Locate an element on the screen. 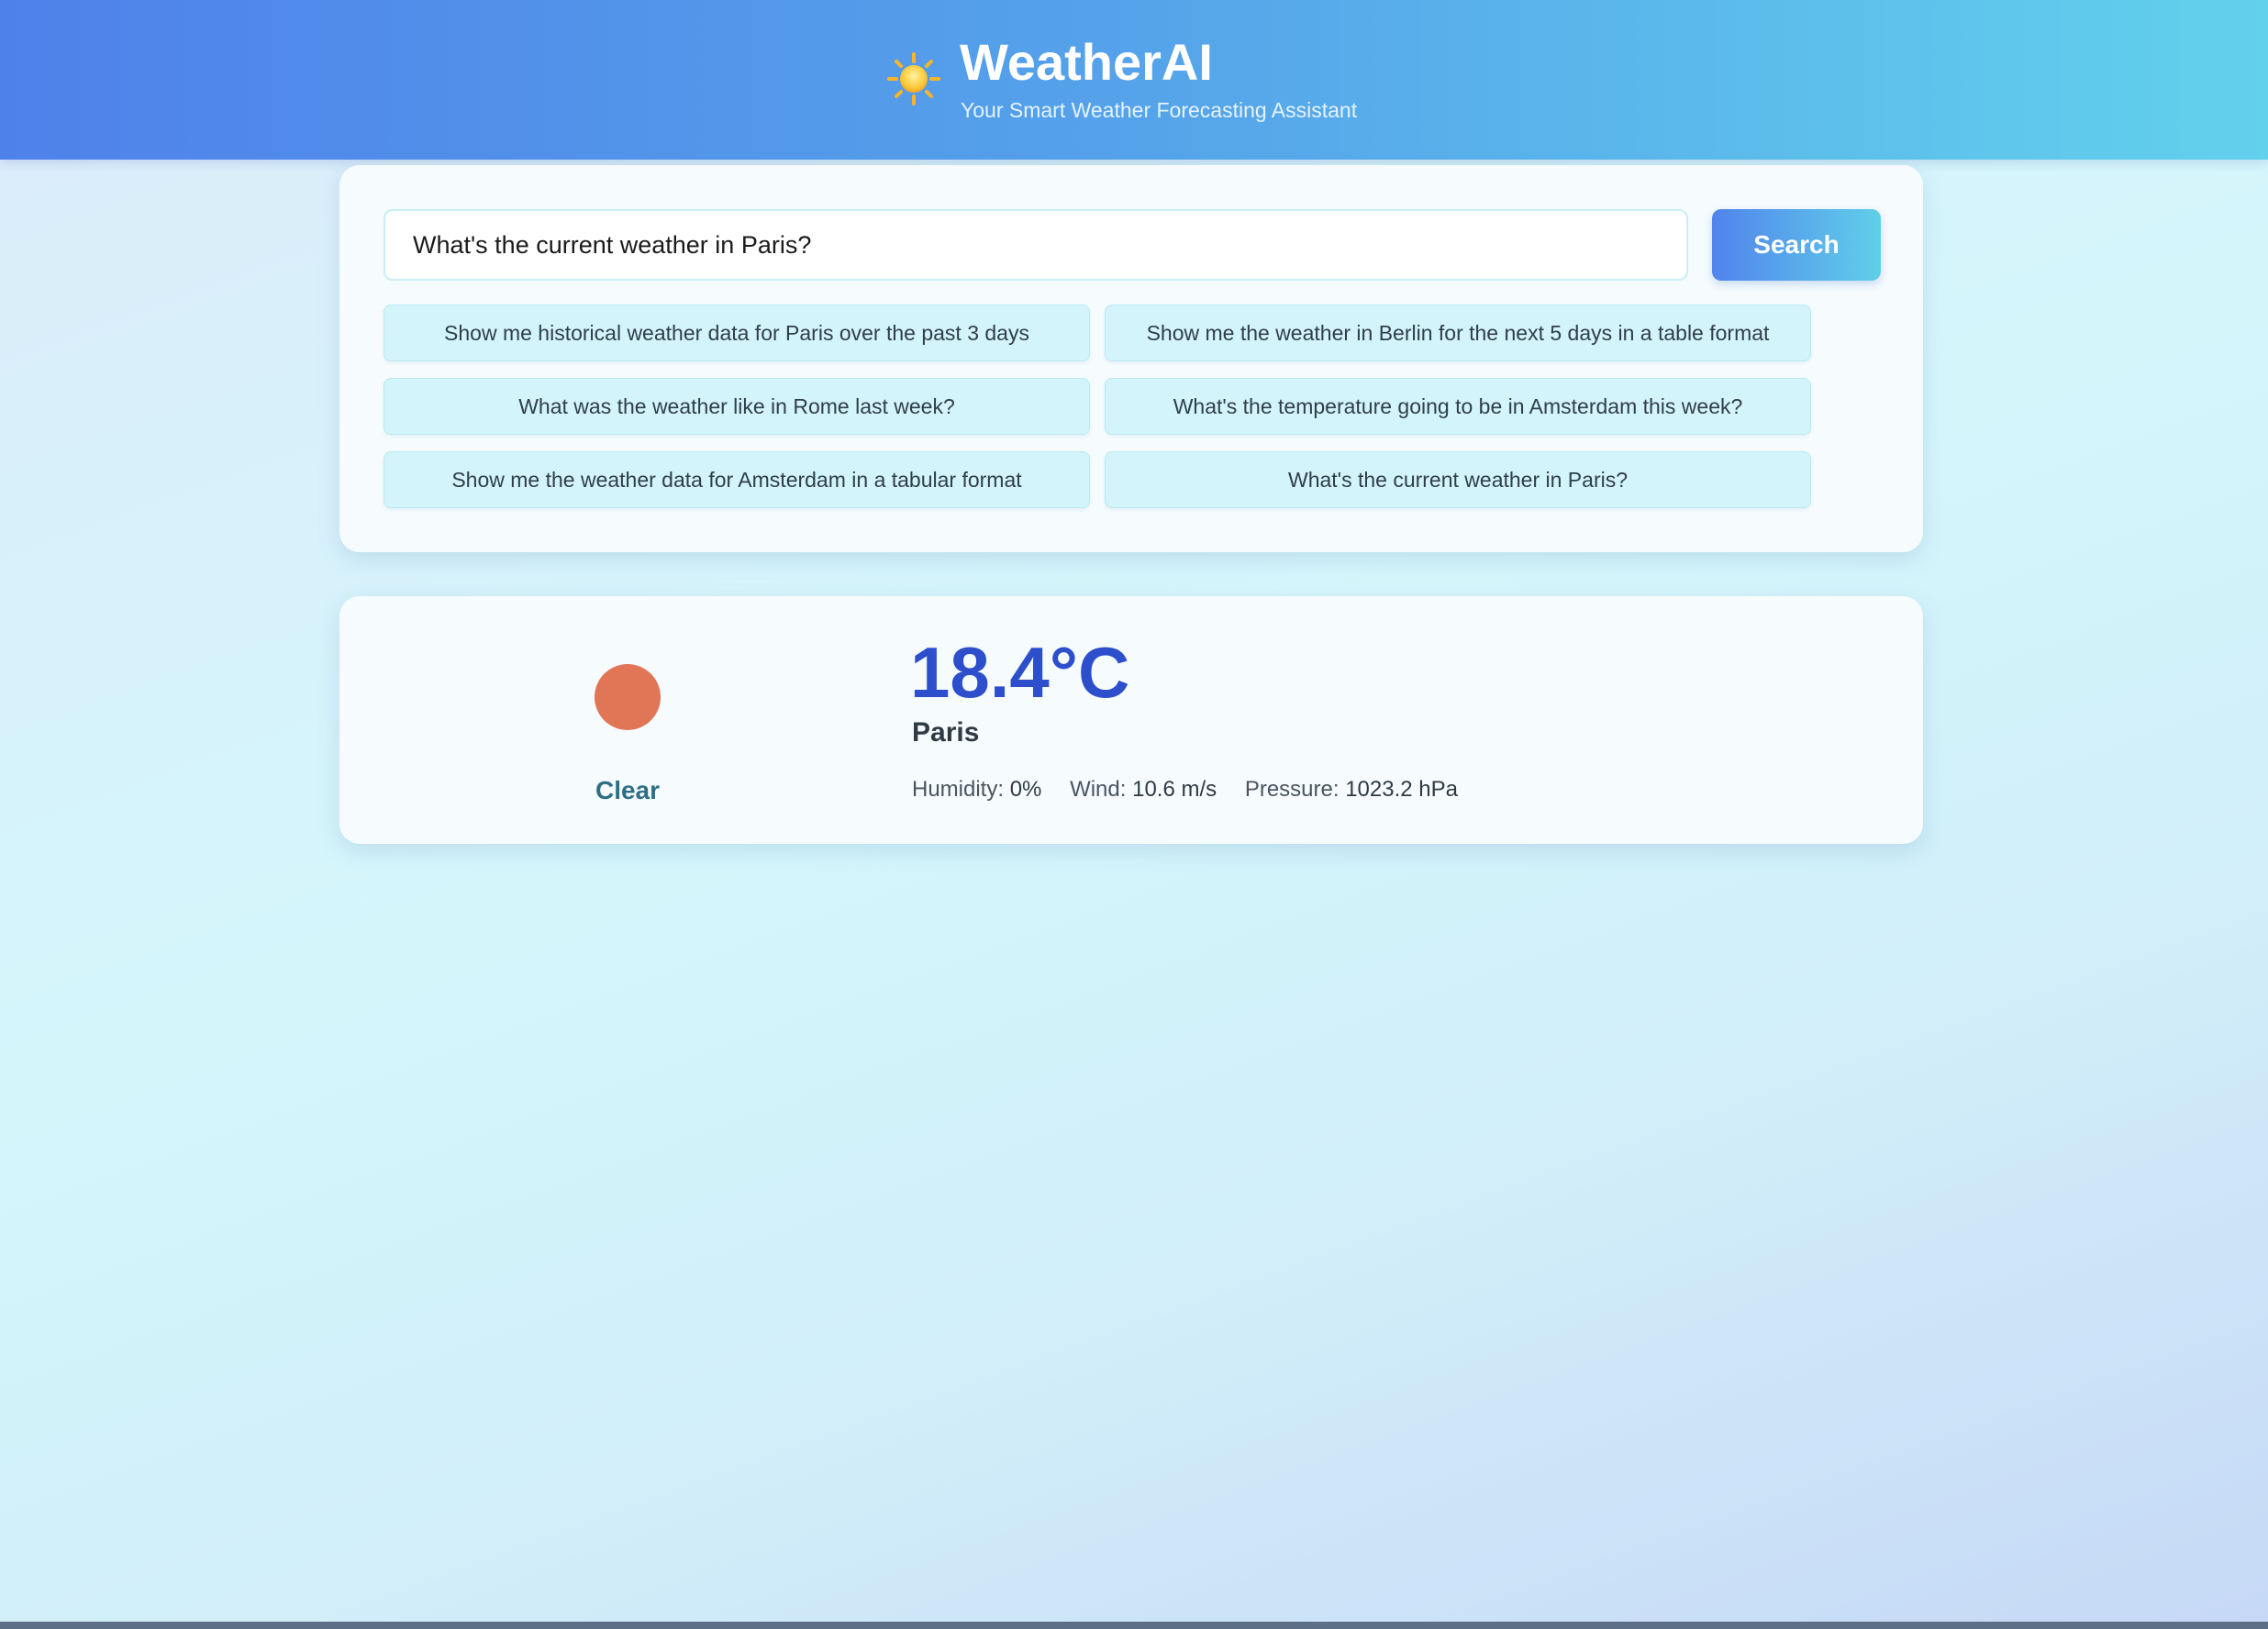 The image size is (2268, 1629). wind-label: Wind: is located at coordinates (1099, 789).